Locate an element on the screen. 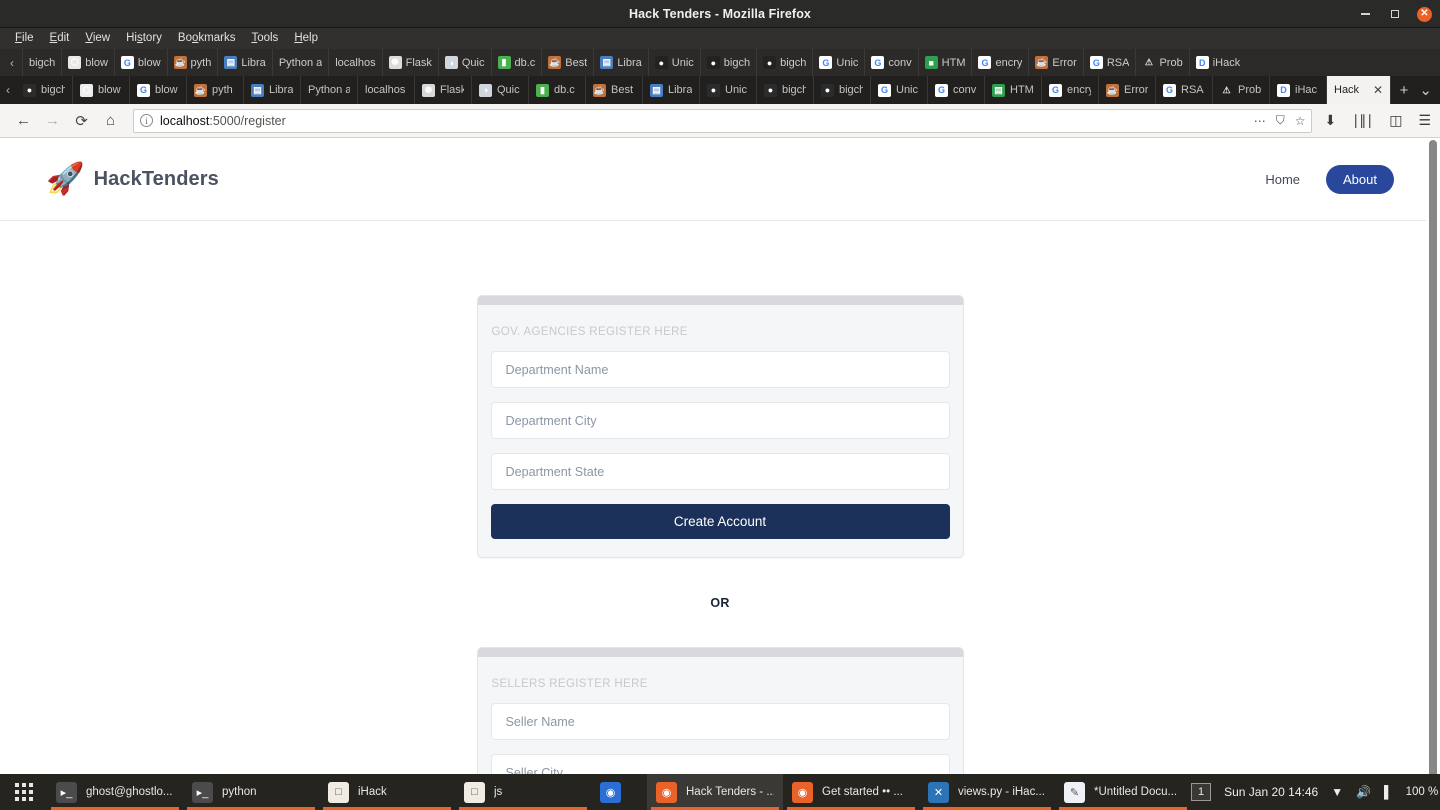 The image size is (1440, 810). sidebar-icon: ◫ is located at coordinates (1395, 120).